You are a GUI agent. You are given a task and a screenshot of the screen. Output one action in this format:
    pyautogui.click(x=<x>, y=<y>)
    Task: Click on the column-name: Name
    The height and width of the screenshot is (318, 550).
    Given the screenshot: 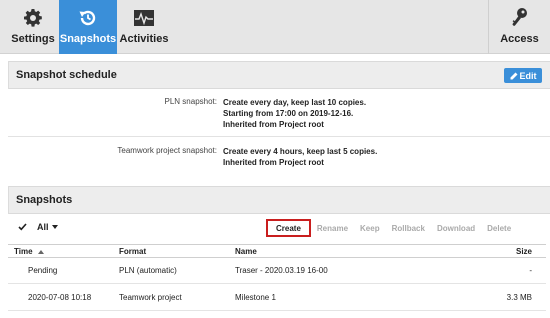 What is the action you would take?
    pyautogui.click(x=246, y=251)
    